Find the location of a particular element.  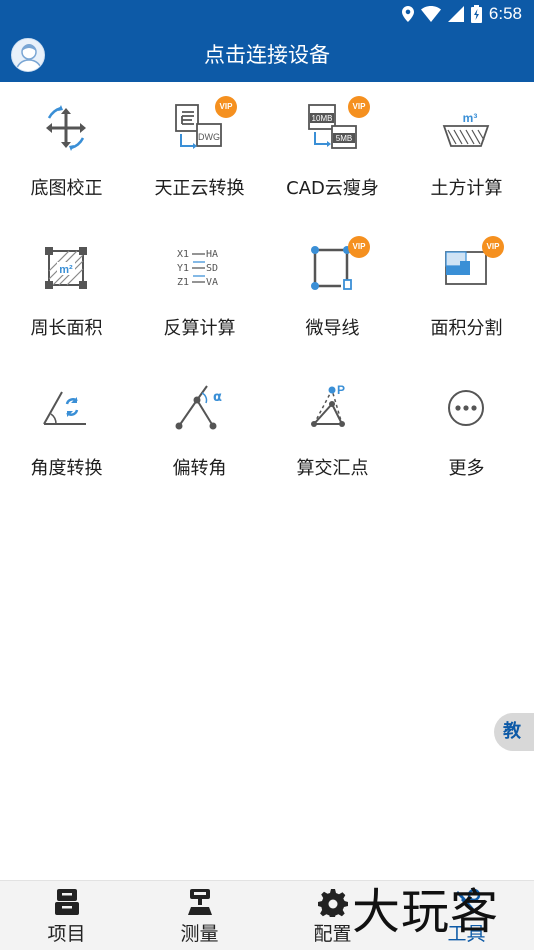

tool-more: 更多 is located at coordinates (466, 432).